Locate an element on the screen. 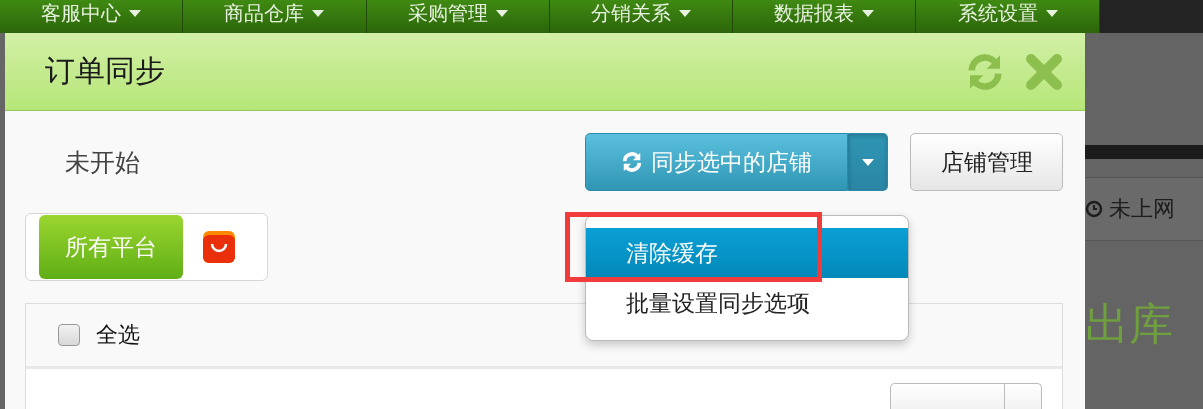 This screenshot has height=409, width=1203. sync-button: 同步选中的店铺 is located at coordinates (716, 162).